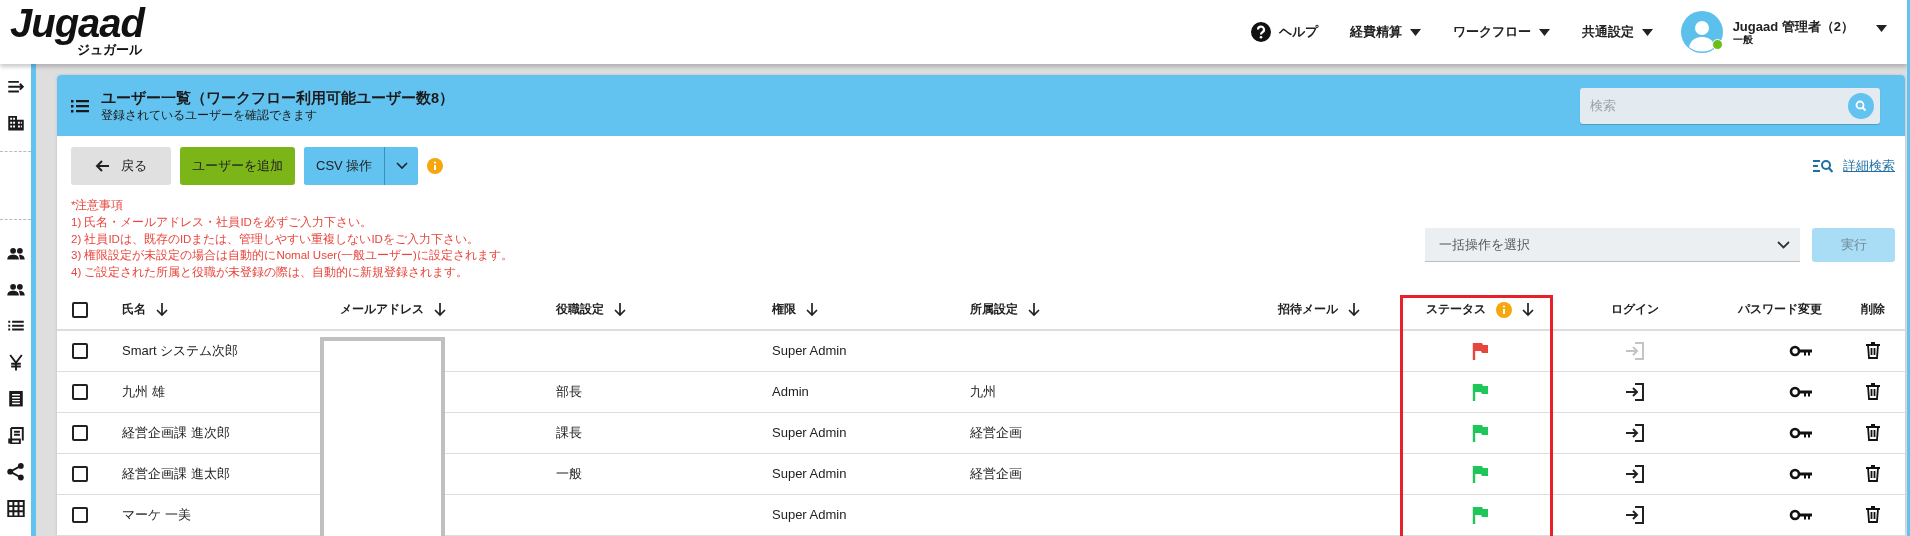 This screenshot has height=536, width=1910. What do you see at coordinates (15, 87) in the screenshot?
I see `collapse-menu-icon` at bounding box center [15, 87].